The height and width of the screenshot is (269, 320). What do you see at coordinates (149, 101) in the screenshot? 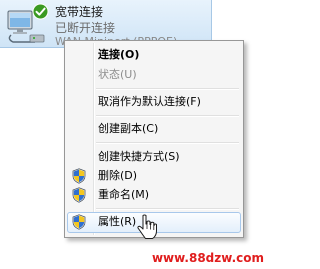
I see `menu-item-label: 取消作为默认连接(F)` at bounding box center [149, 101].